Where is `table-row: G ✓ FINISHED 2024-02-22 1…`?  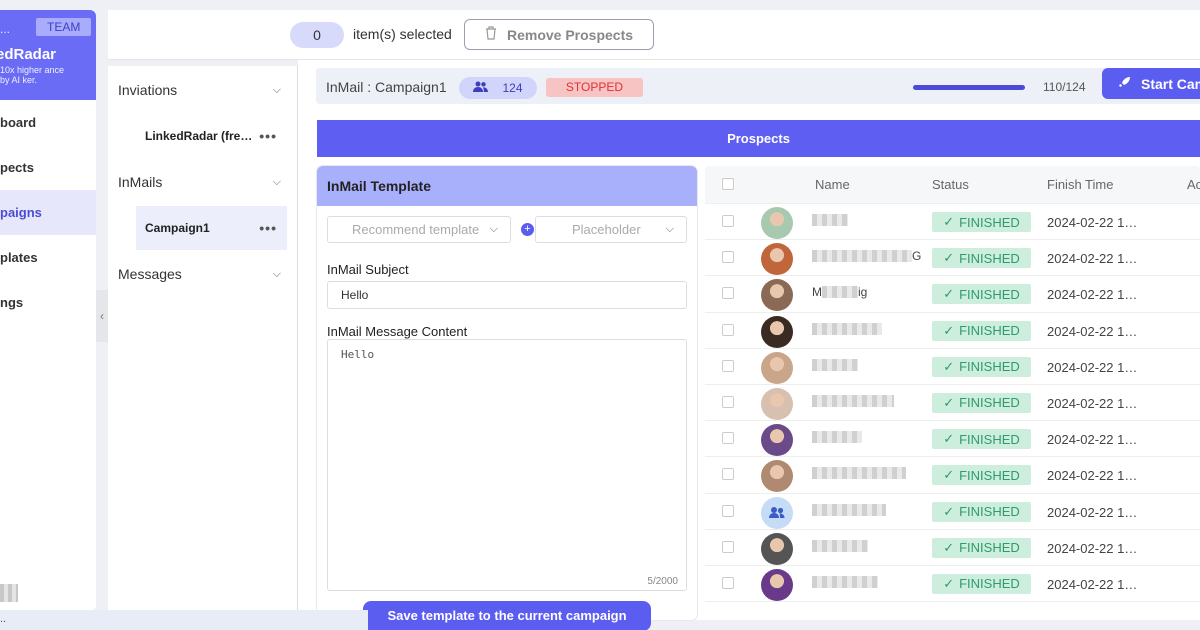 table-row: G ✓ FINISHED 2024-02-22 1… is located at coordinates (952, 258).